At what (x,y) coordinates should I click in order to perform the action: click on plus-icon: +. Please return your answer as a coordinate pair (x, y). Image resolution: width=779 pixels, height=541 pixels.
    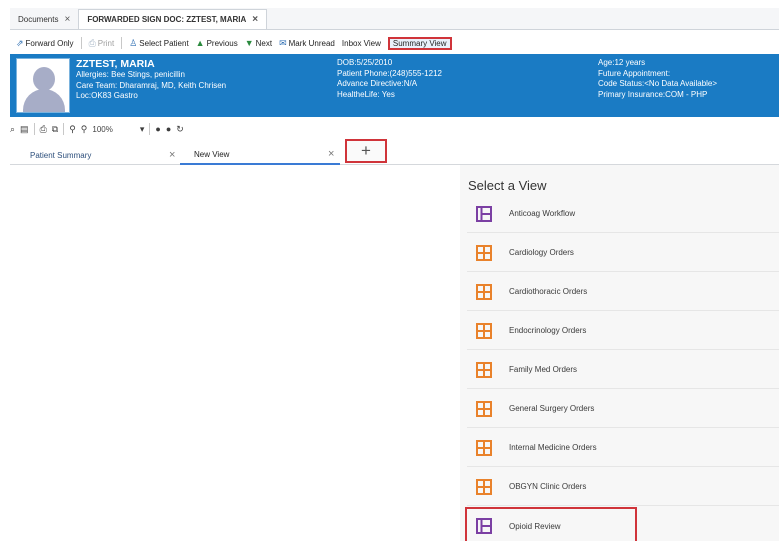
    Looking at the image, I should click on (366, 150).